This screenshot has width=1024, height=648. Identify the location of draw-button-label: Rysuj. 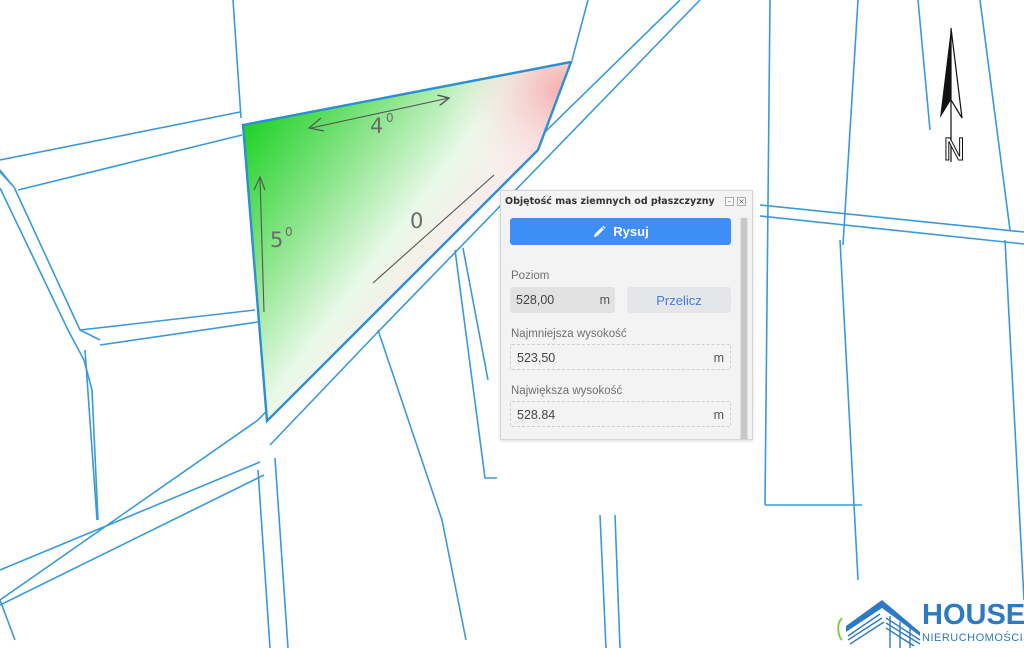
(631, 231).